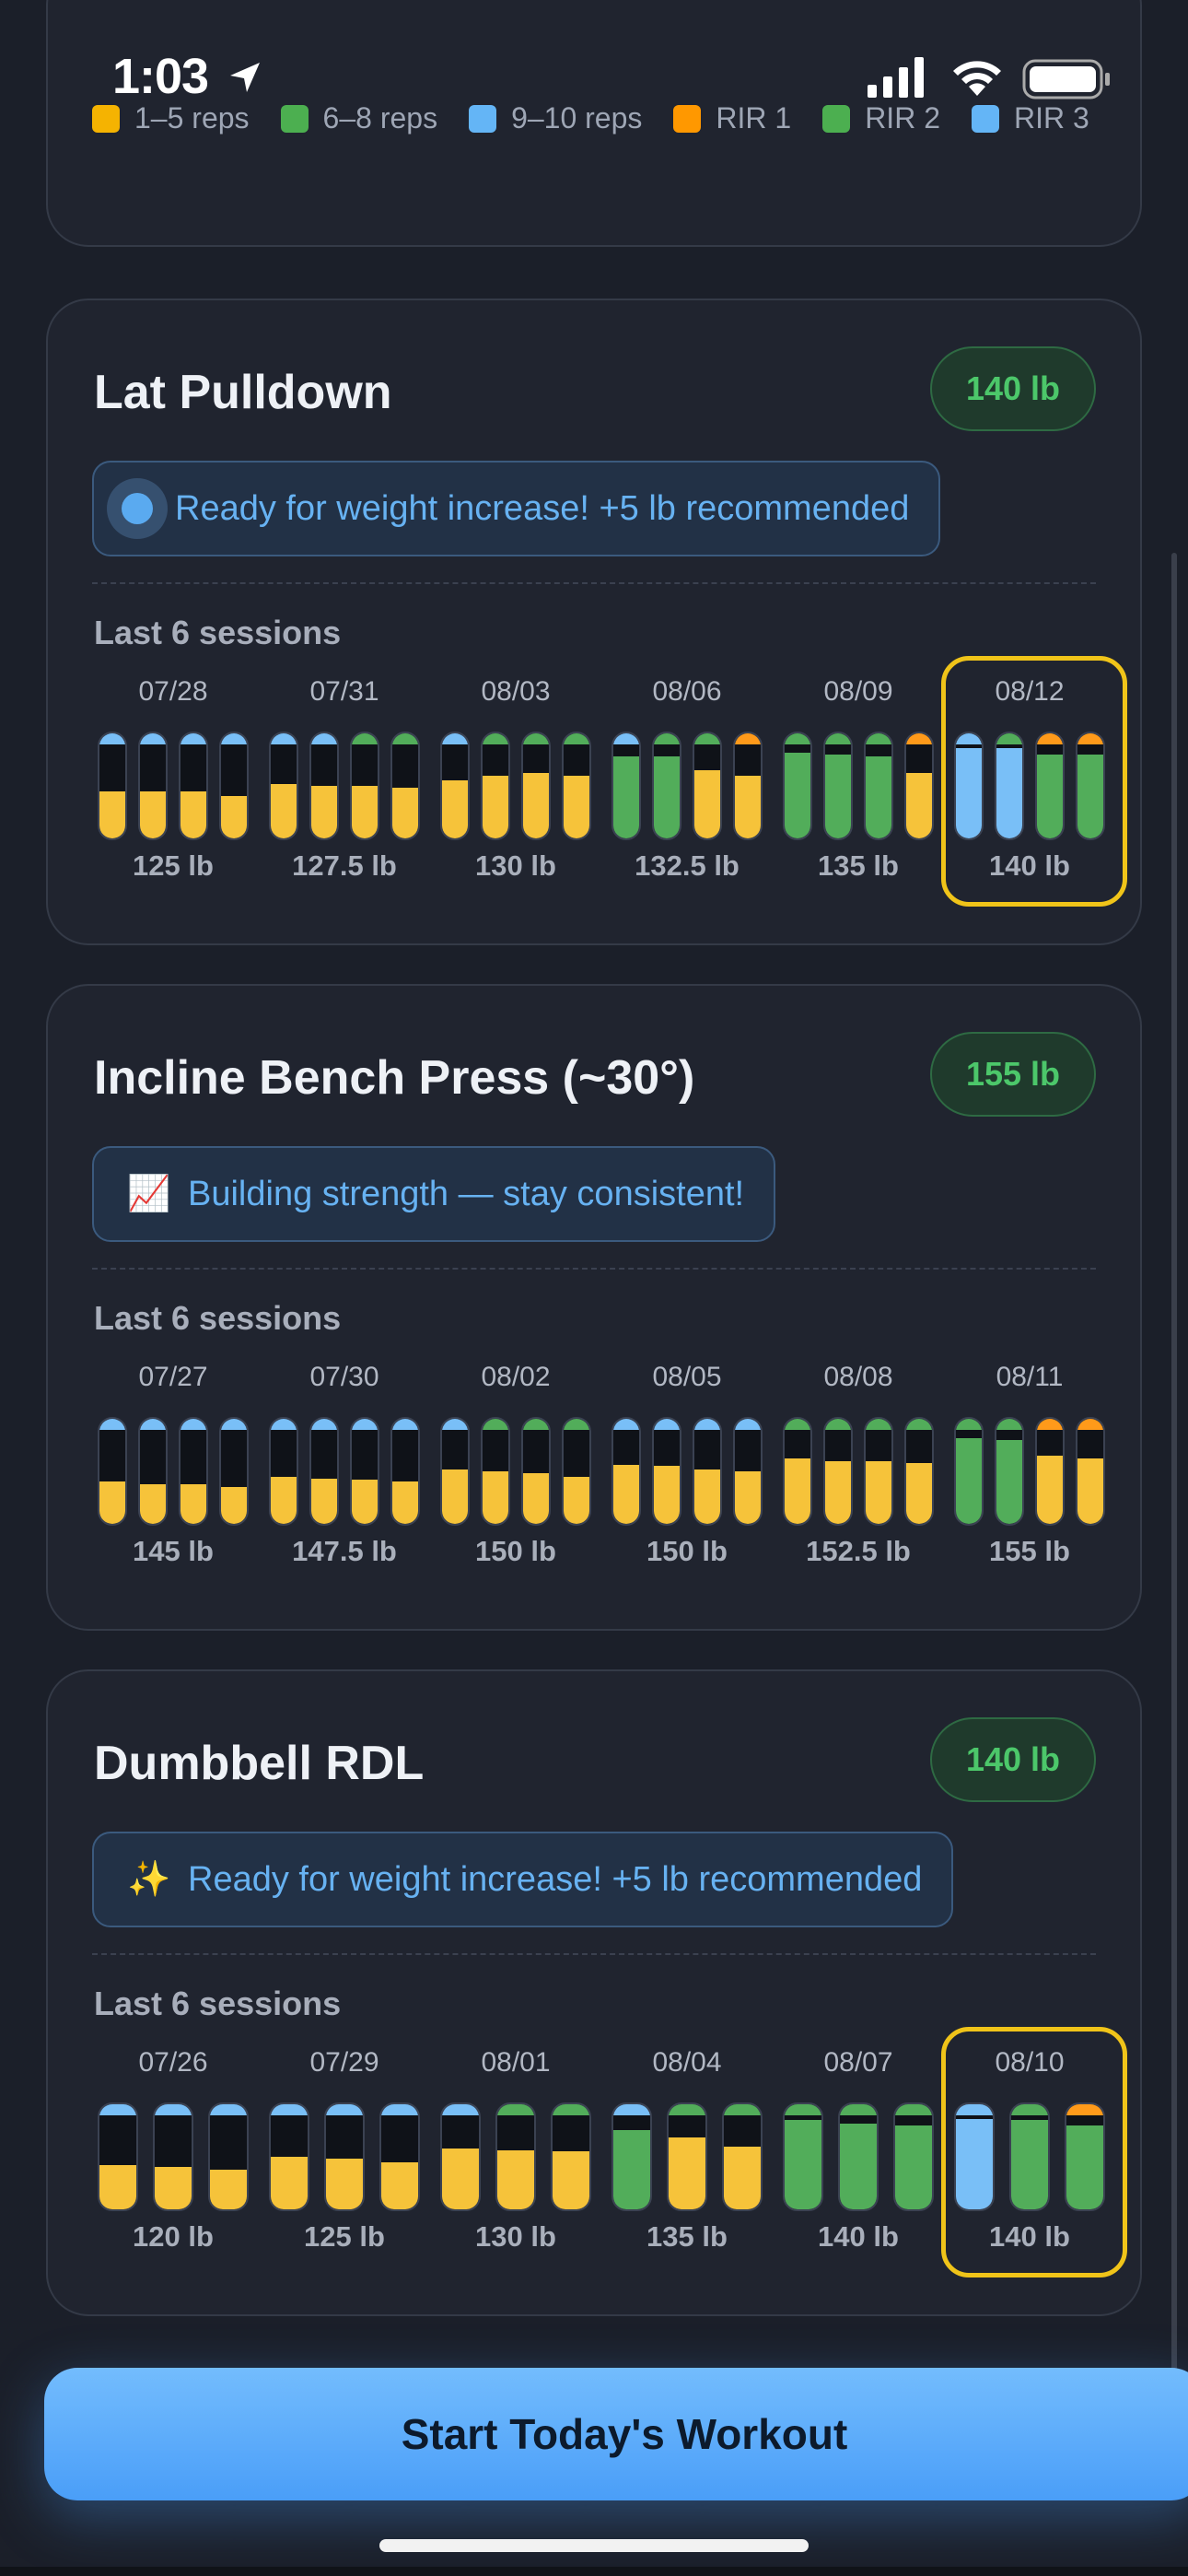  I want to click on session-column: 07/27 145 lb, so click(173, 1472).